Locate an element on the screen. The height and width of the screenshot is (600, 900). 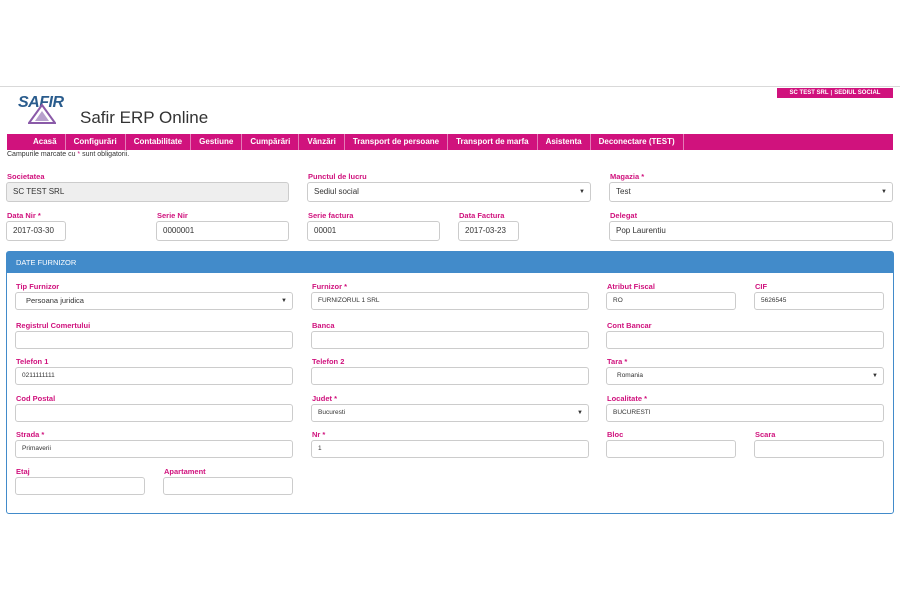
banca-field is located at coordinates (450, 340).